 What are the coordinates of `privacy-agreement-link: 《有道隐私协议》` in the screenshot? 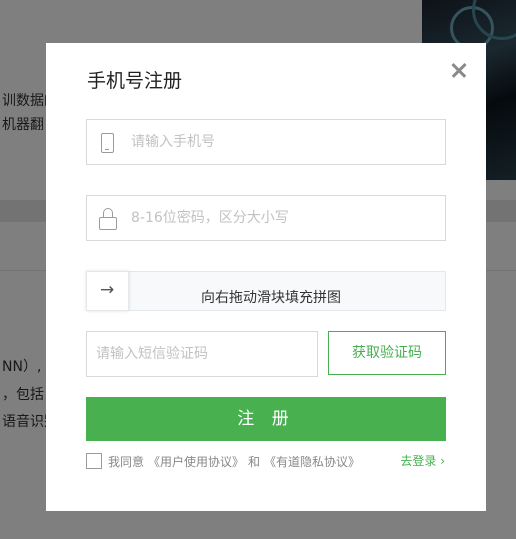 It's located at (312, 461).